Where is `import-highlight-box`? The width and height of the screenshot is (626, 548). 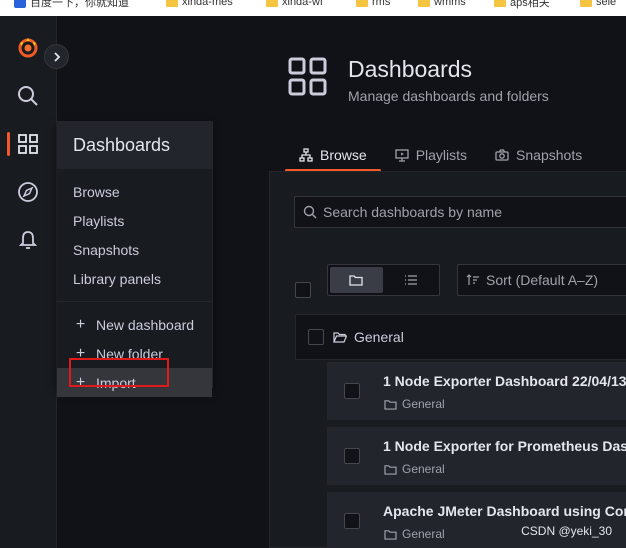
import-highlight-box is located at coordinates (119, 372).